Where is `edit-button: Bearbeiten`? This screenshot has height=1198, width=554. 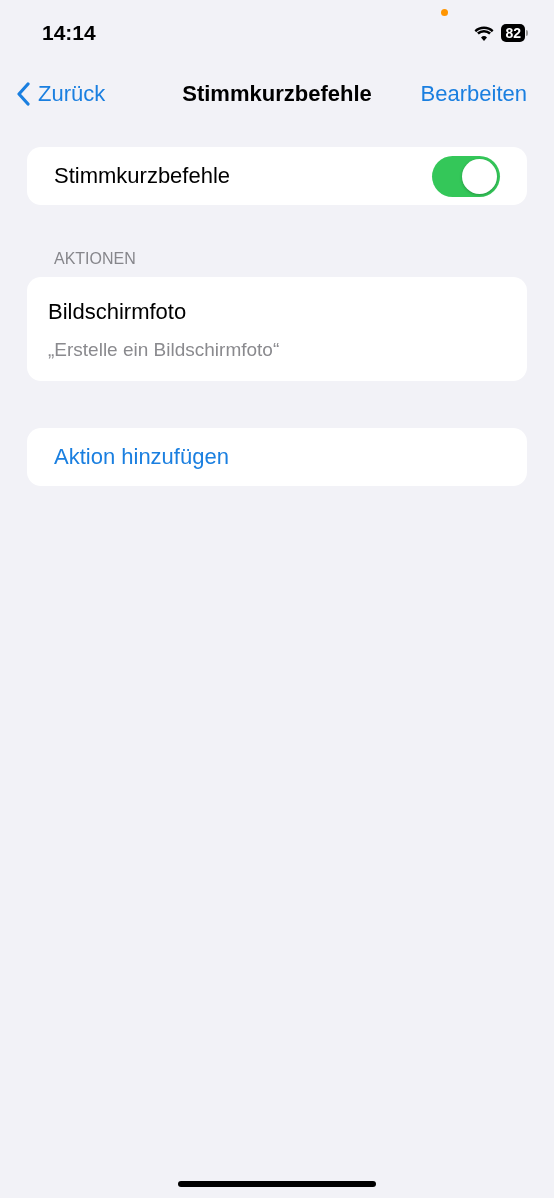 edit-button: Bearbeiten is located at coordinates (473, 94).